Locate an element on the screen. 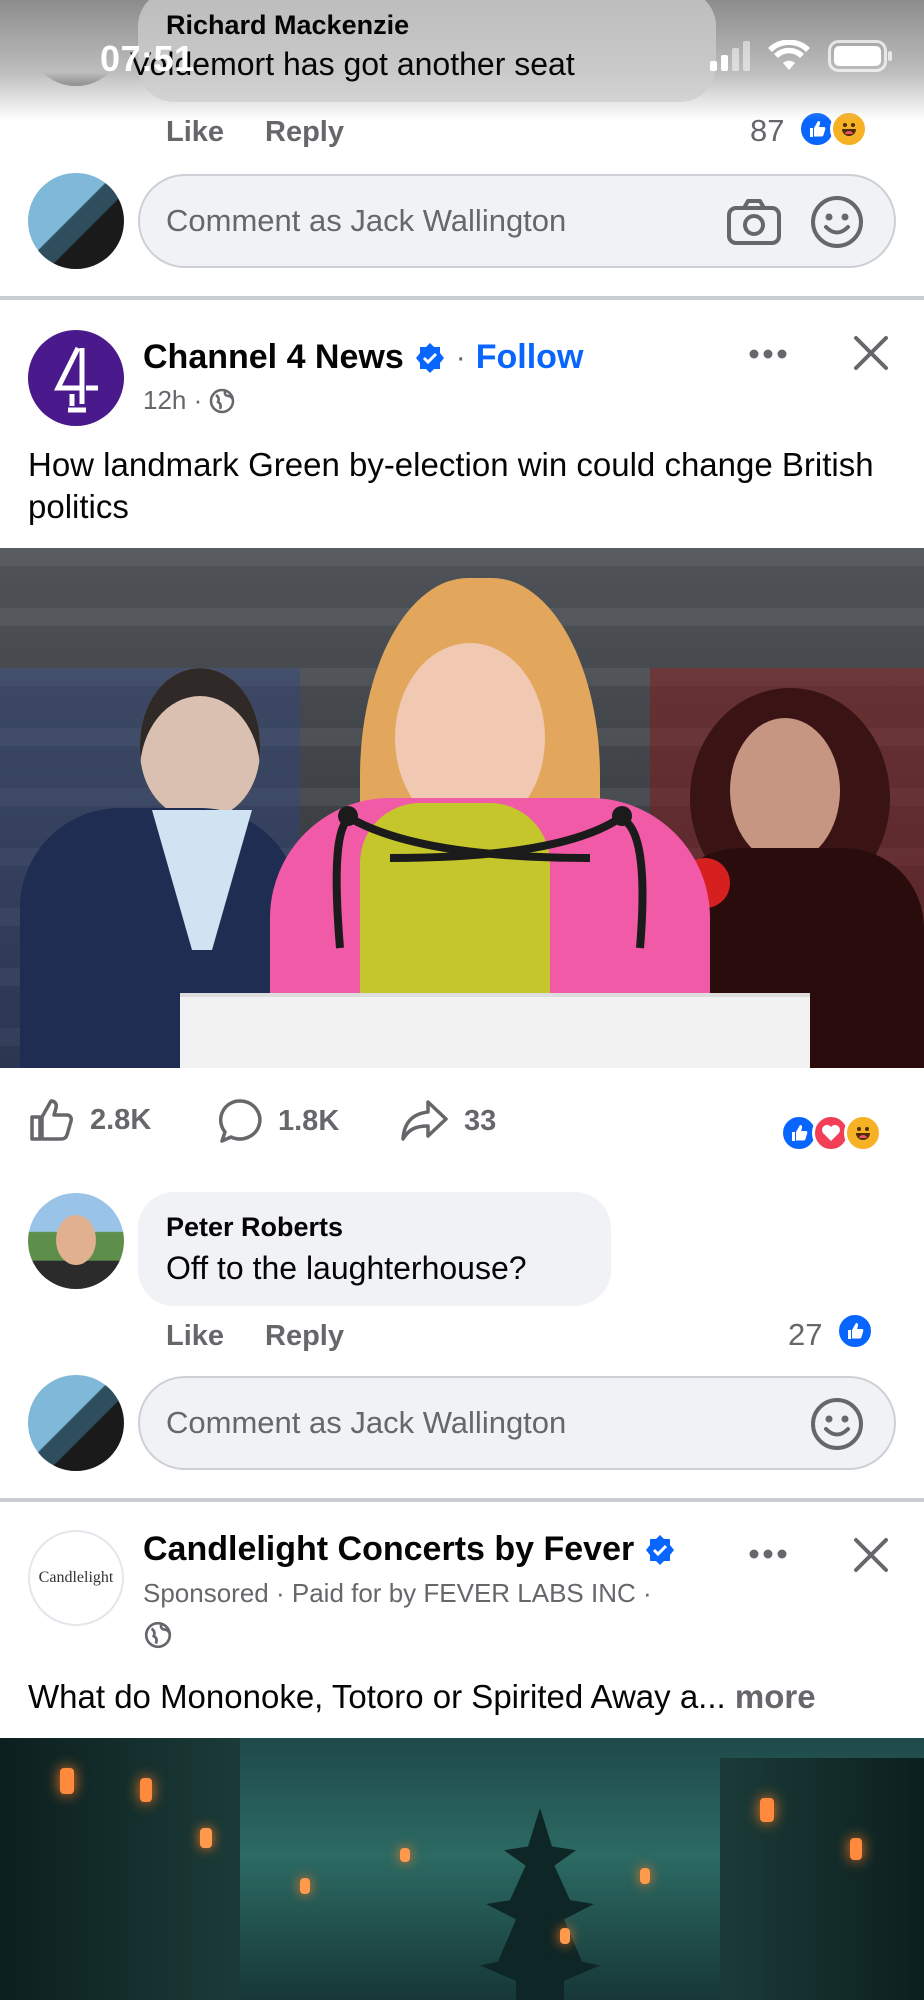  comment-text: Voldemort has got another seat is located at coordinates (352, 64).